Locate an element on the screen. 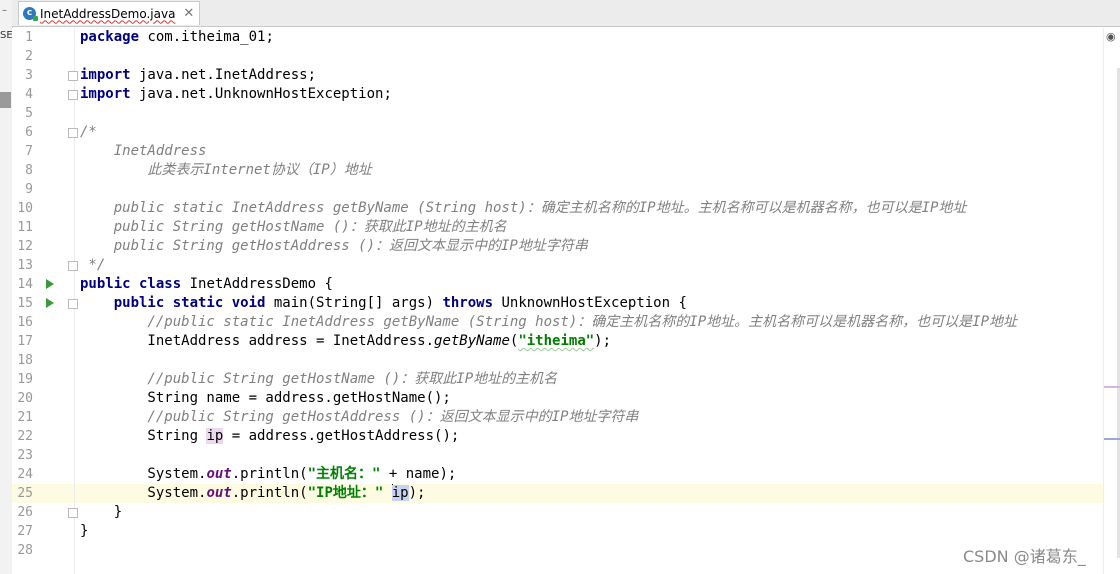 The width and height of the screenshot is (1120, 574). code-comment: 此类表示Internet协议（IP）地址 is located at coordinates (226, 170).